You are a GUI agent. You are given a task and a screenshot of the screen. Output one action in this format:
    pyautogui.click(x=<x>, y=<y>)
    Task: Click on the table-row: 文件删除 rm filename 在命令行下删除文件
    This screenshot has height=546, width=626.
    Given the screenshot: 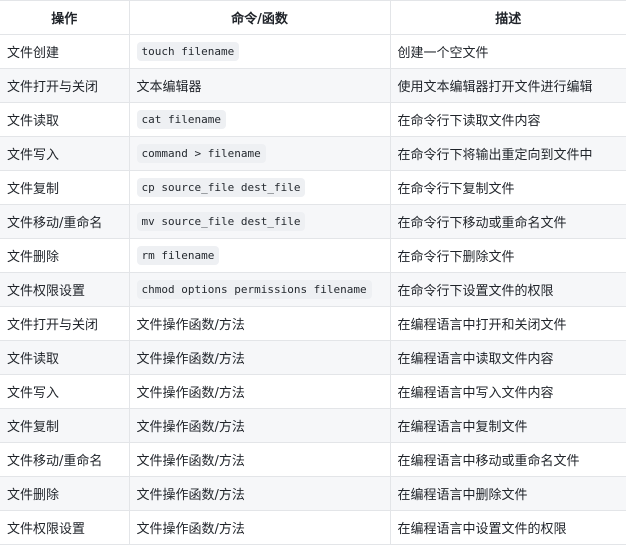 What is the action you would take?
    pyautogui.click(x=313, y=255)
    